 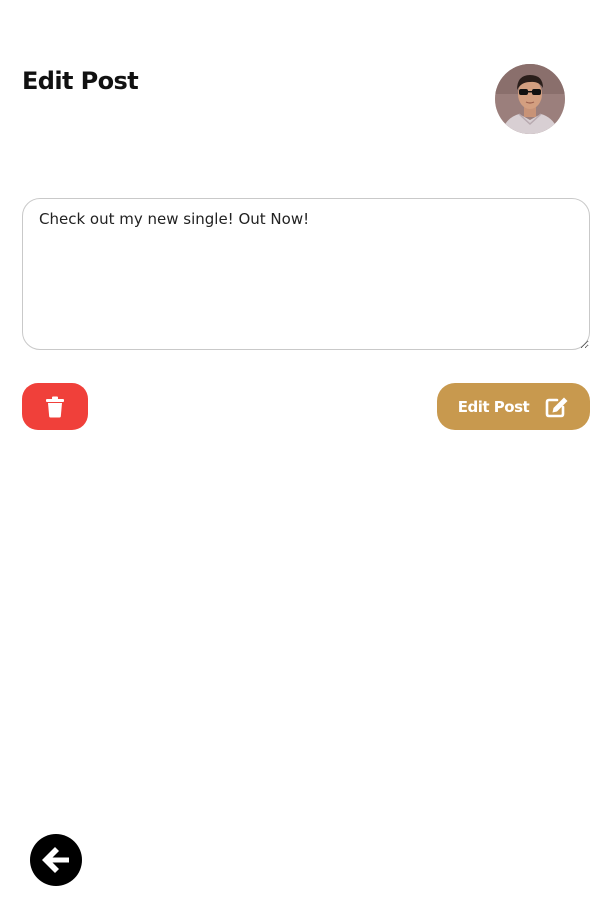 I want to click on edit-icon, so click(x=557, y=407).